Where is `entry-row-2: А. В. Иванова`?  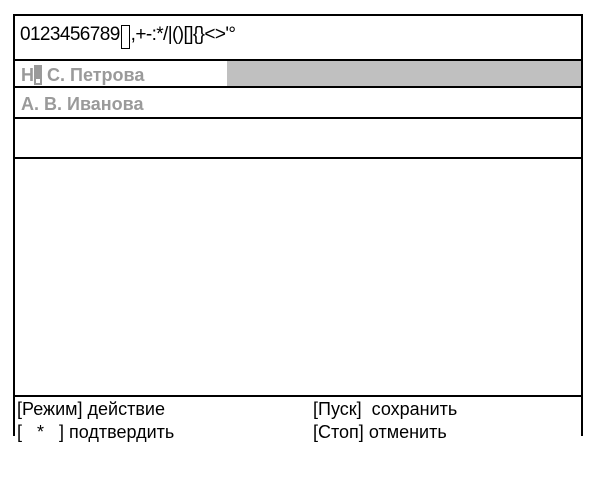 entry-row-2: А. В. Иванова is located at coordinates (298, 104).